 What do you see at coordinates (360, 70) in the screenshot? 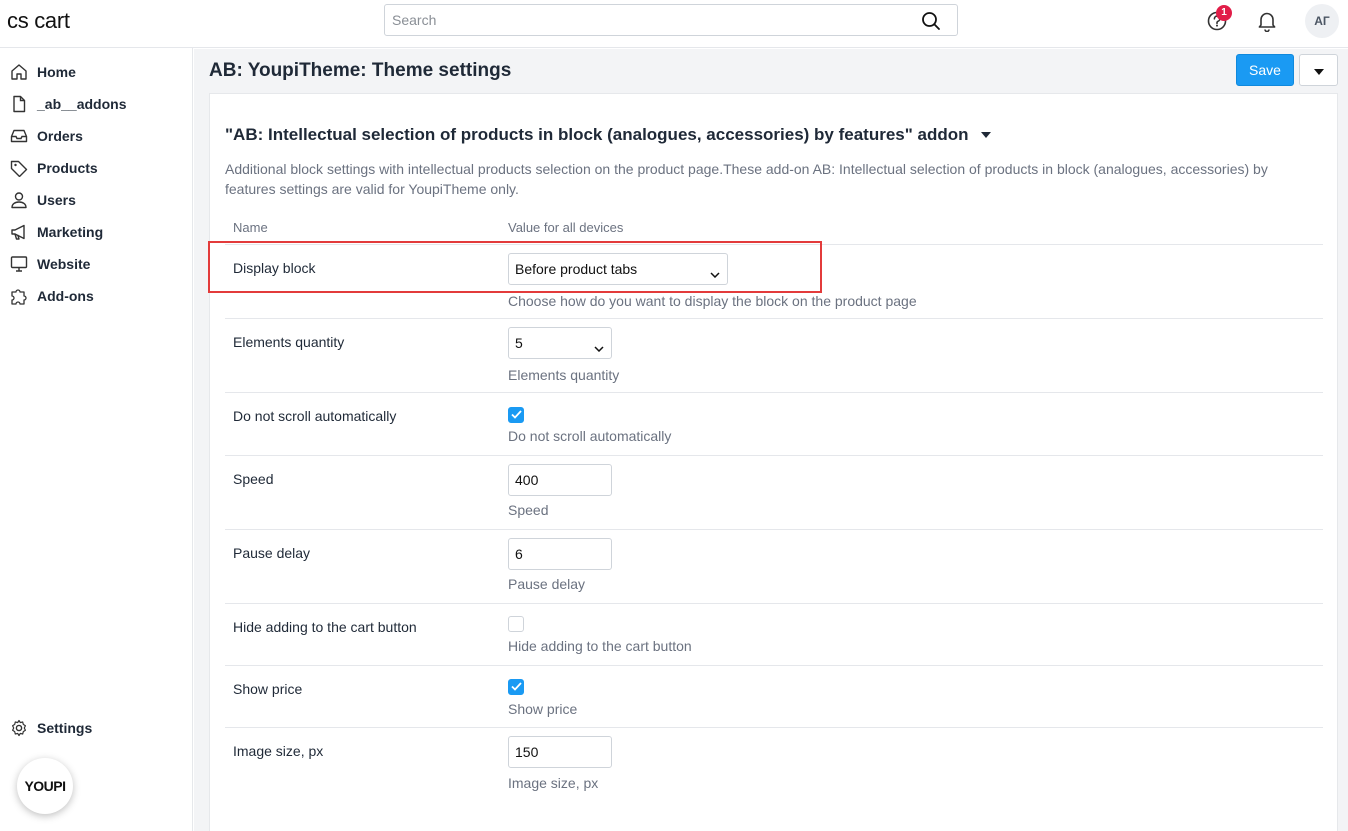
I see `page-title: AB: YoupiTheme: Theme settings` at bounding box center [360, 70].